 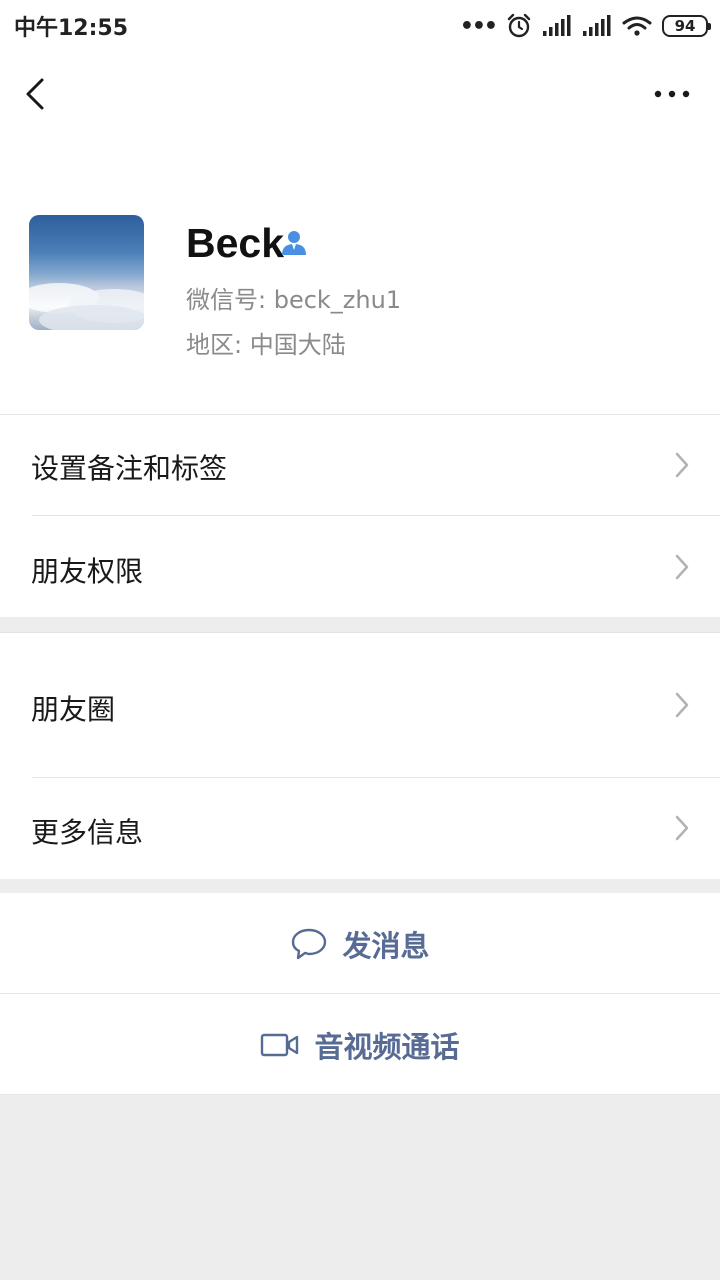 I want to click on chat-bubble-icon, so click(x=309, y=943).